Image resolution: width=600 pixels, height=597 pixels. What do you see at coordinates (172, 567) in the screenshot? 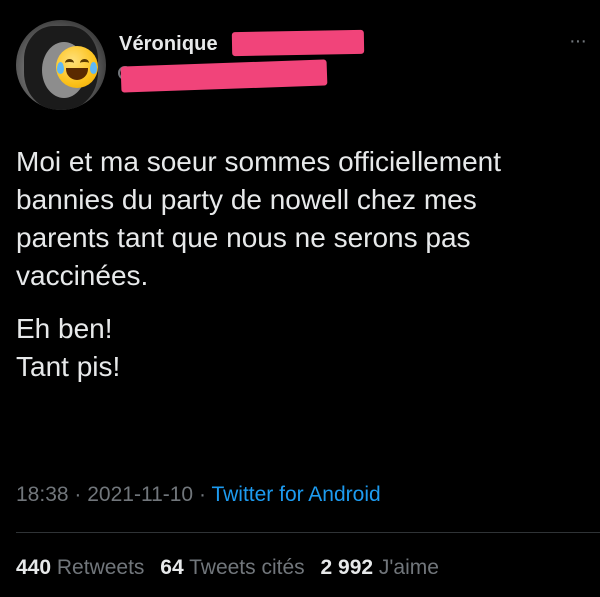
I see `quotes-count: 64` at bounding box center [172, 567].